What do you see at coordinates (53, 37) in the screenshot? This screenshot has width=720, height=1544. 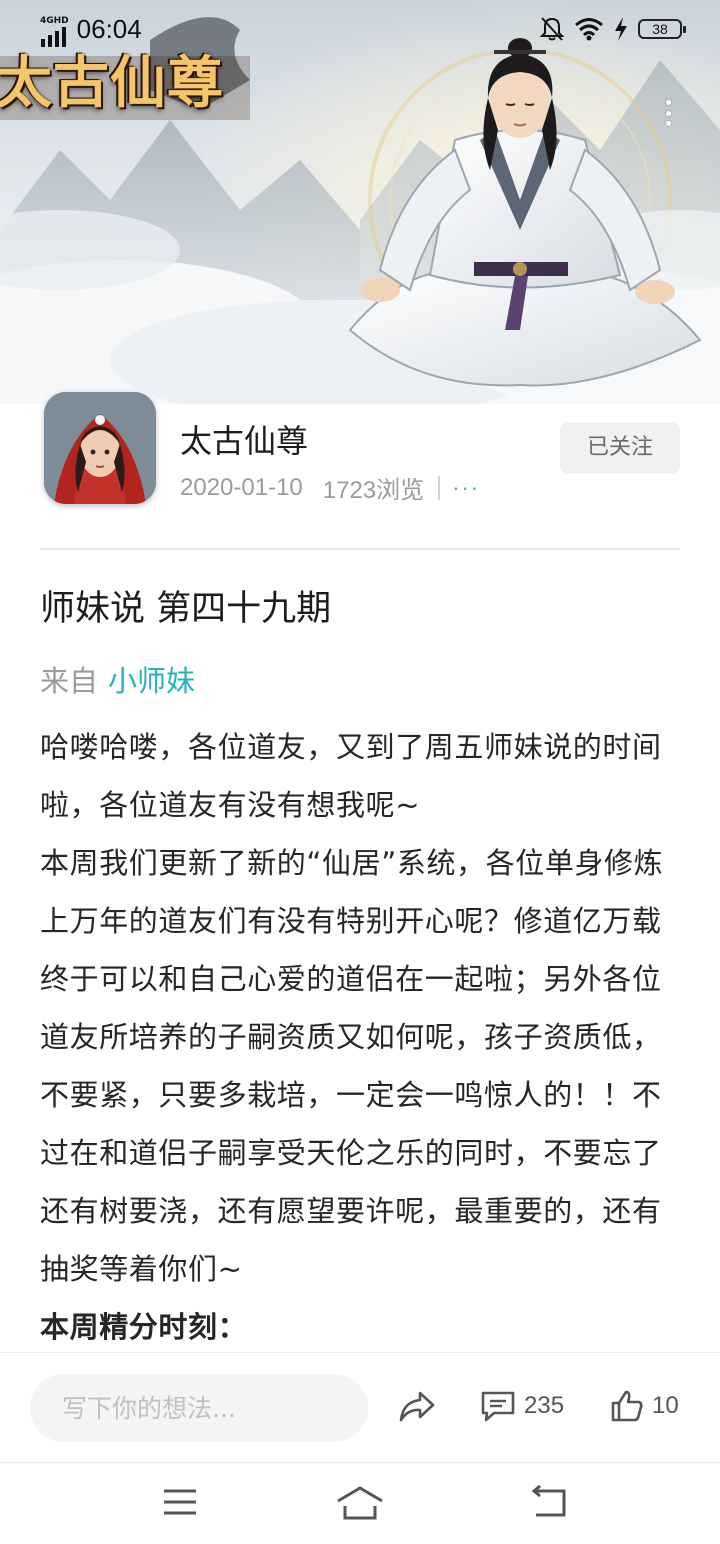 I see `signal-icon` at bounding box center [53, 37].